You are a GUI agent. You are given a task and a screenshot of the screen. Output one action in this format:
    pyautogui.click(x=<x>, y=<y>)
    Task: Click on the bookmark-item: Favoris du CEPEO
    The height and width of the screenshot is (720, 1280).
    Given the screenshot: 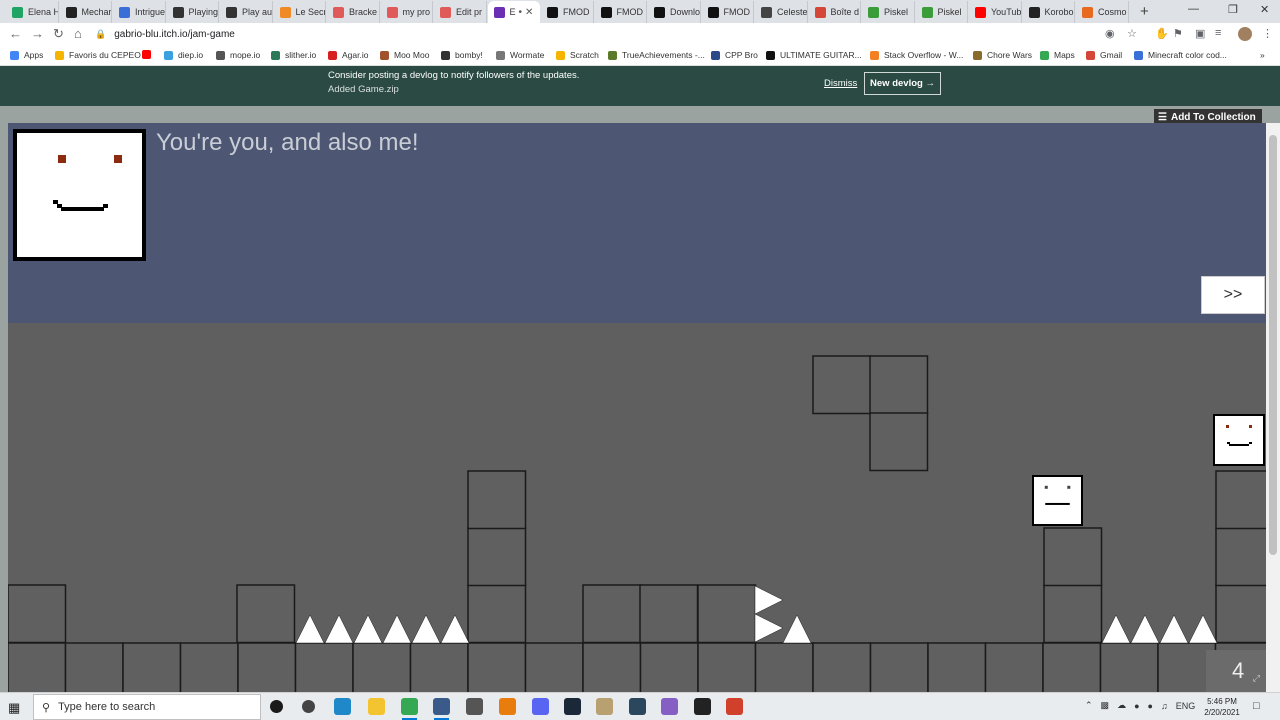 What is the action you would take?
    pyautogui.click(x=98, y=55)
    